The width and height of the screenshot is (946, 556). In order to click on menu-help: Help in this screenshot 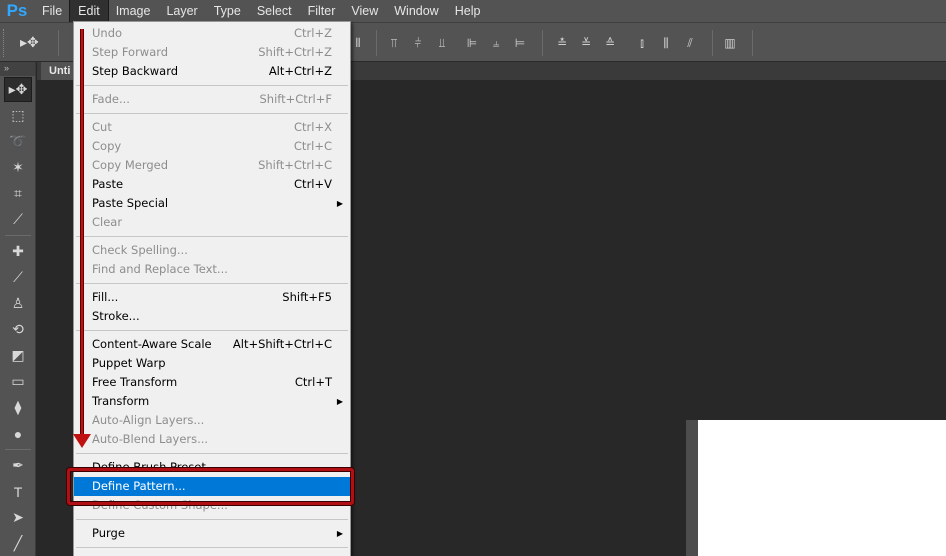, I will do `click(468, 11)`.